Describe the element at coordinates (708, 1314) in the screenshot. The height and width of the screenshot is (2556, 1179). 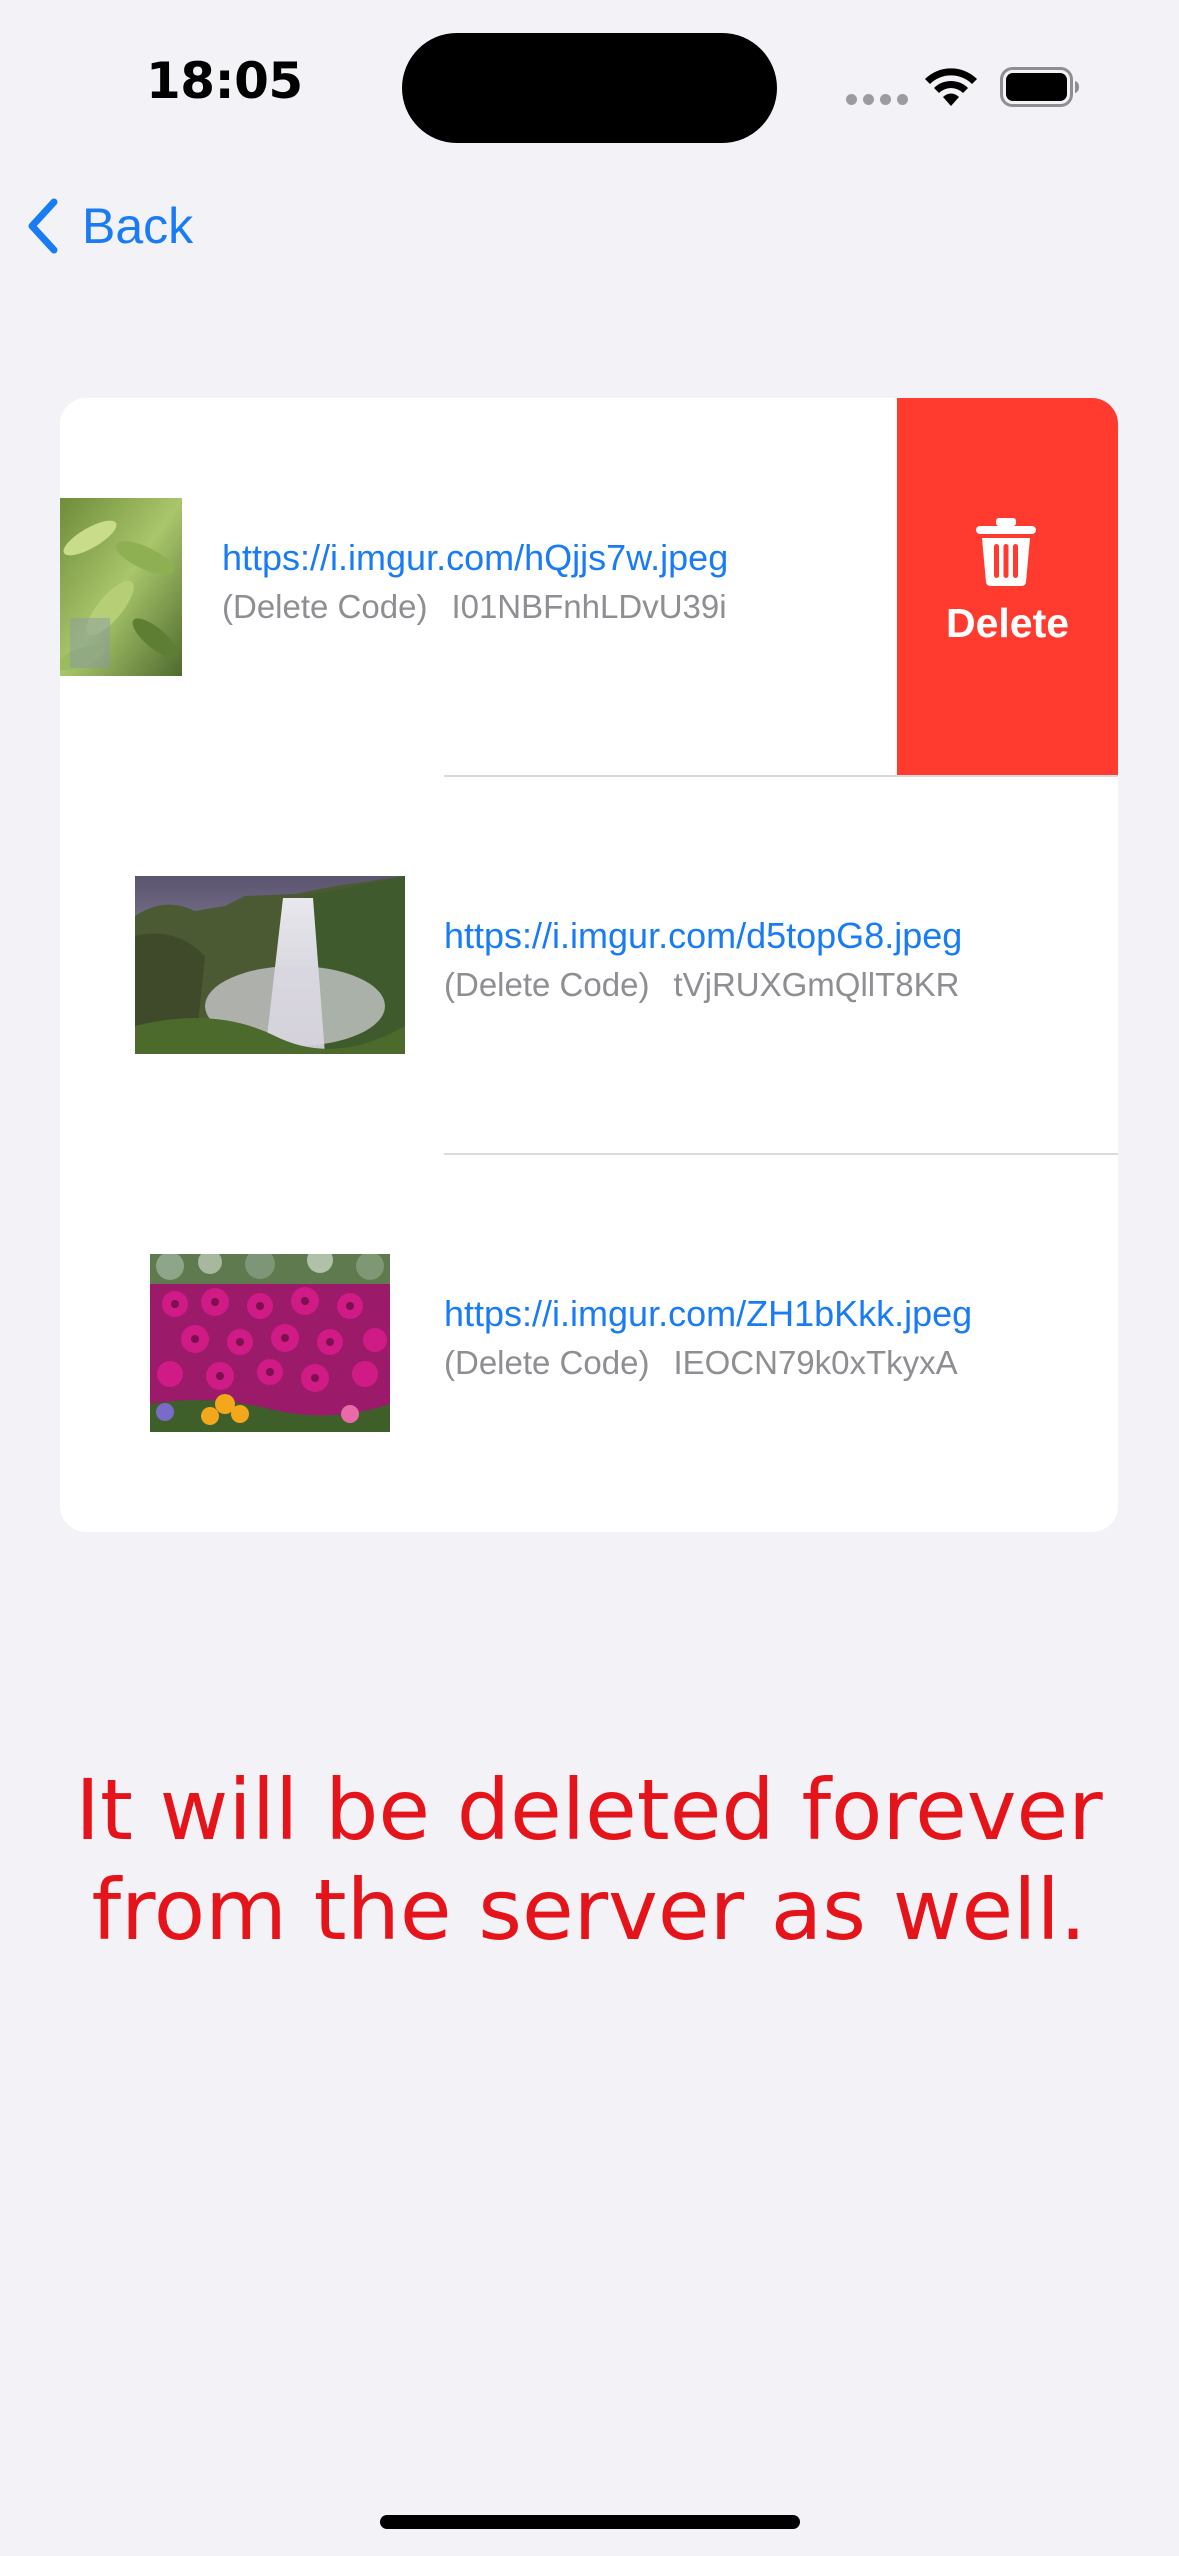
I see `image-url-link: https://i.imgur.com/ZH1bKkk.jpeg` at that location.